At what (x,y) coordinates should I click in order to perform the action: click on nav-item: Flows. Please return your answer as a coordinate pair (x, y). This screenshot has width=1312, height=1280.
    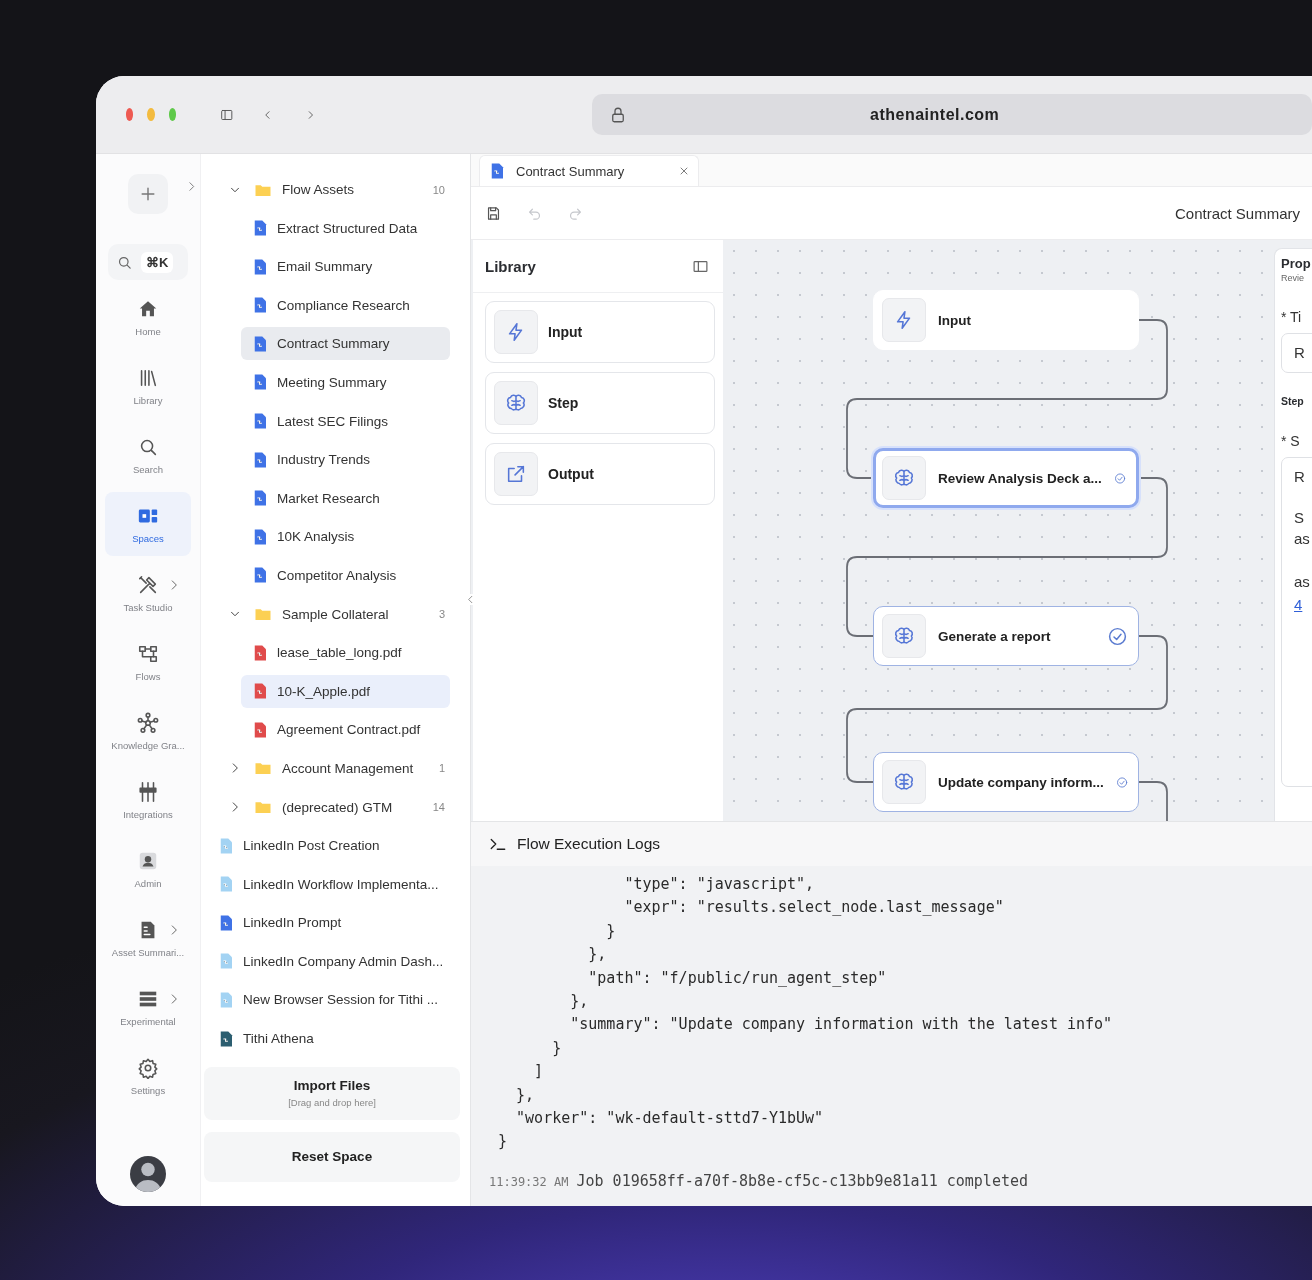
    Looking at the image, I should click on (148, 662).